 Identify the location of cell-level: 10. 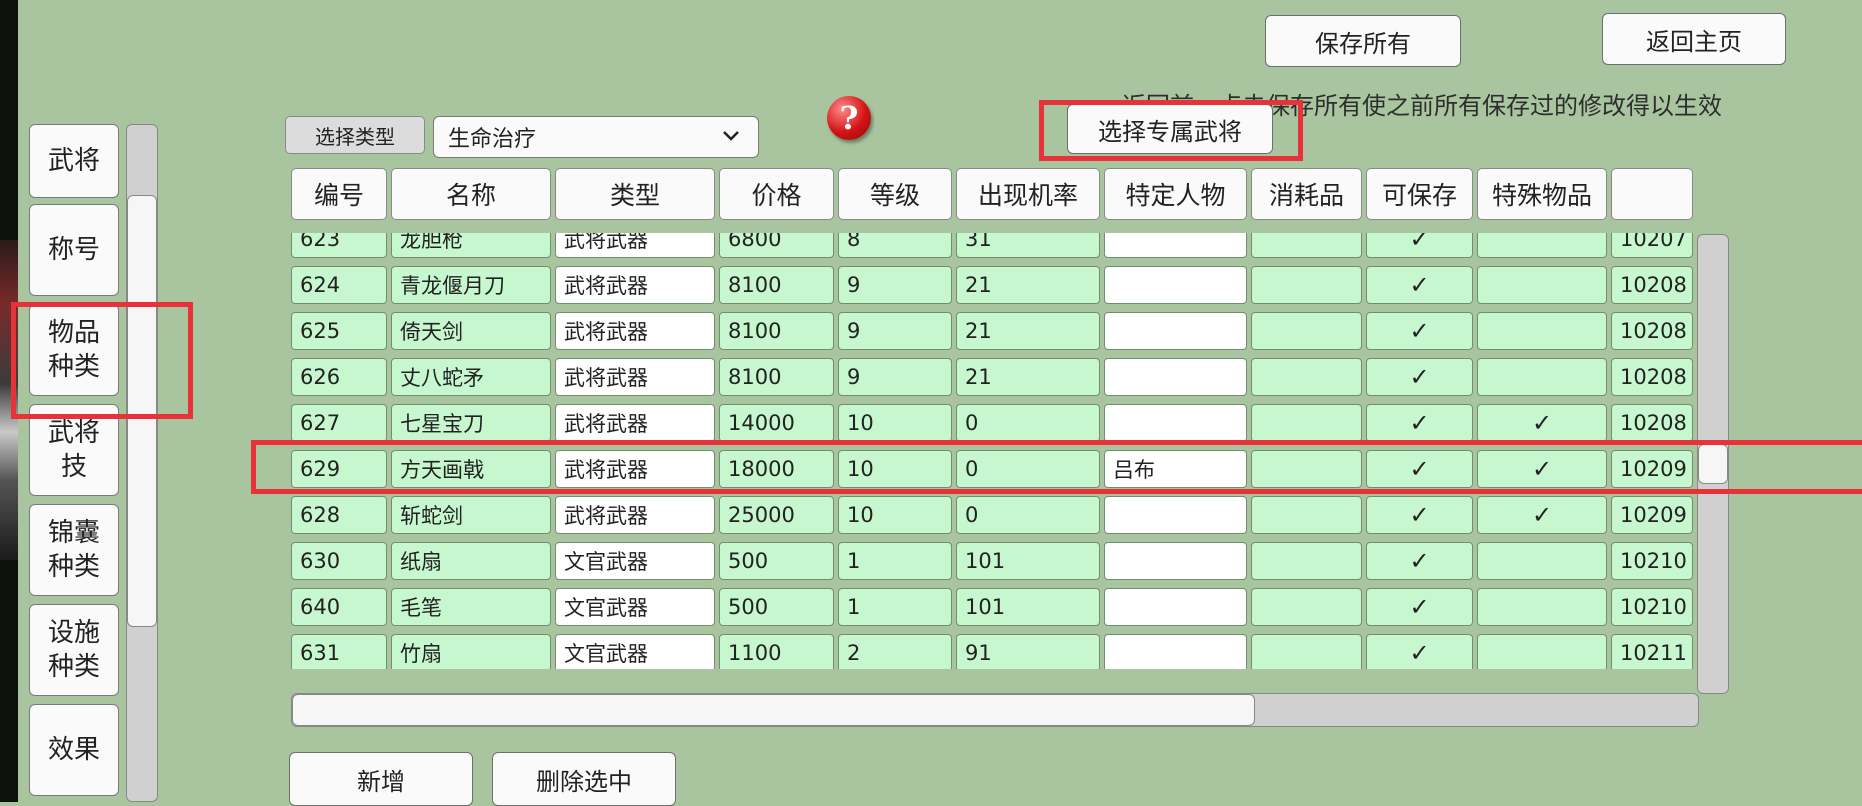
(895, 515).